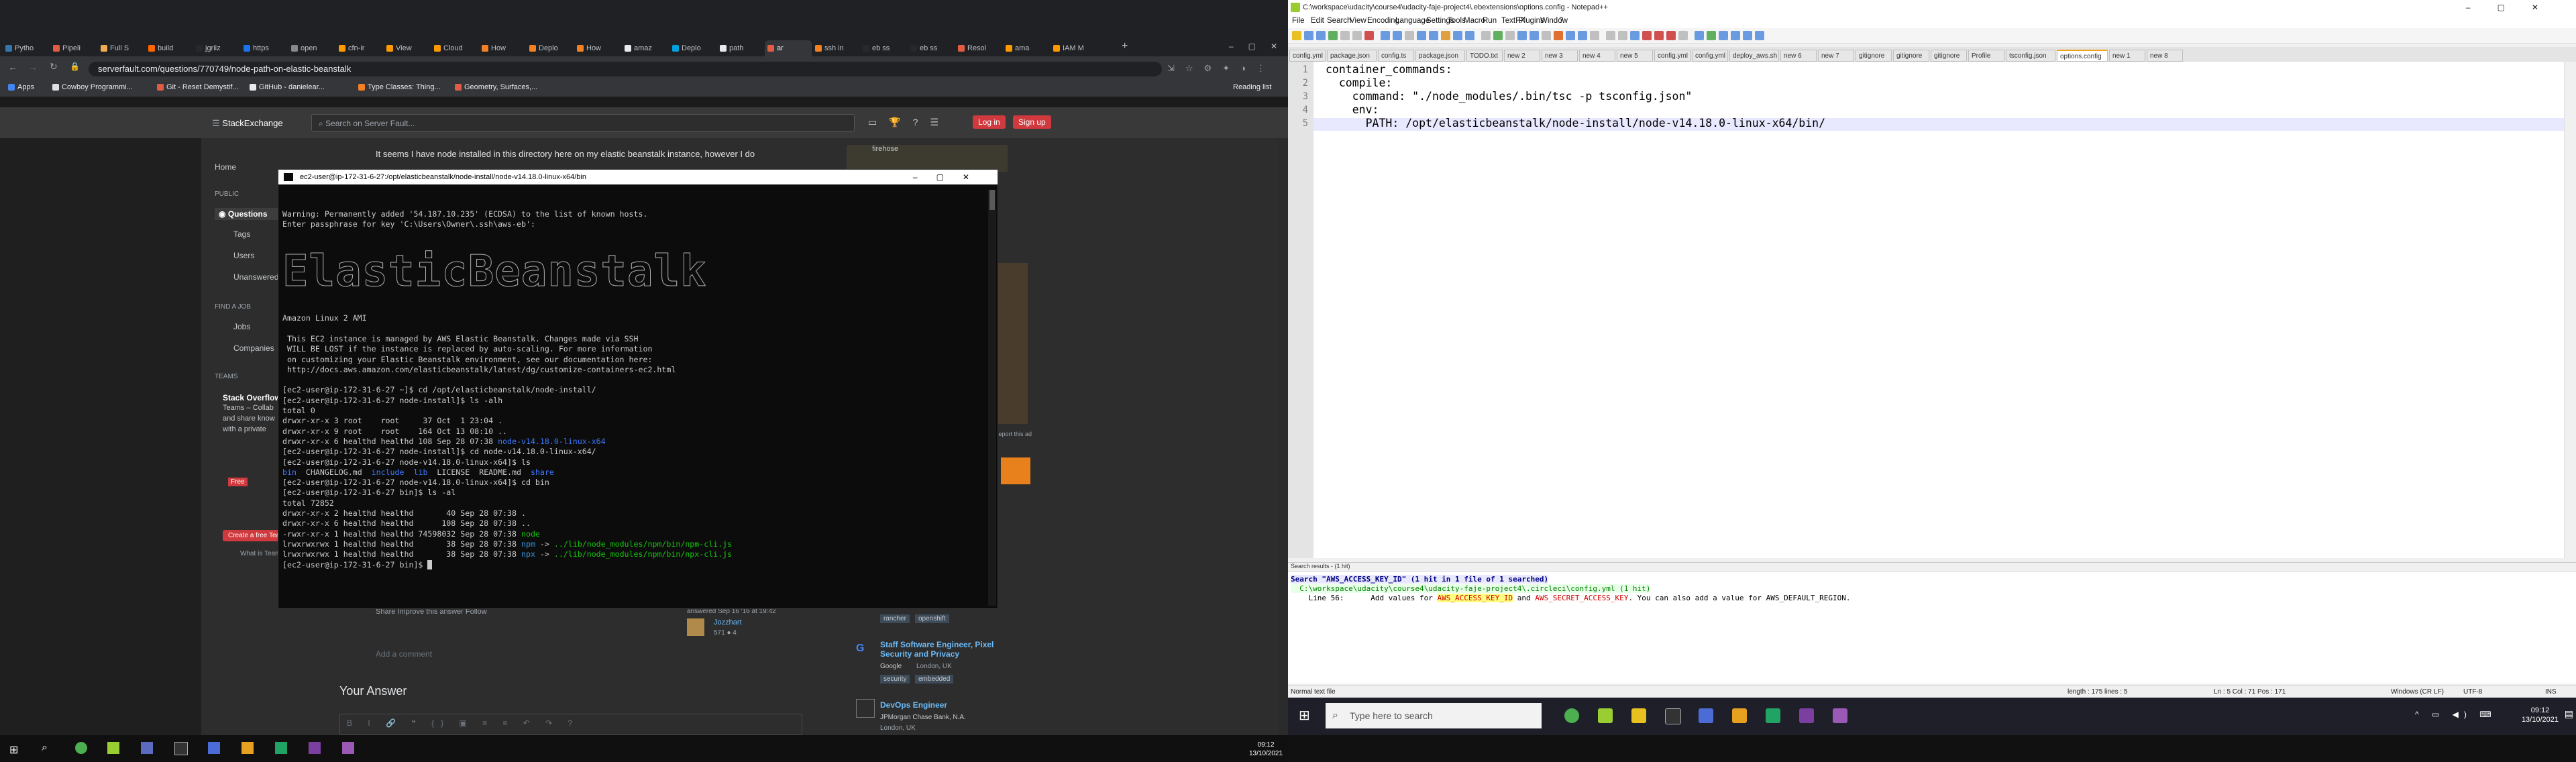  I want to click on nav-companies: Companies, so click(253, 348).